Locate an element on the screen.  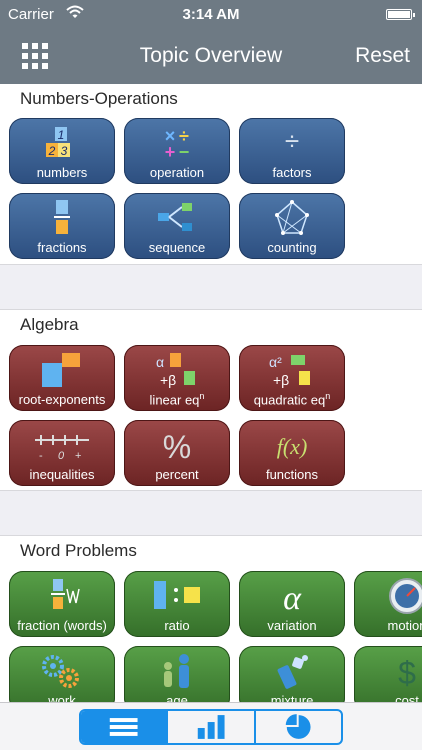
status-bar: Carrier 3:14 AM is located at coordinates (211, 14).